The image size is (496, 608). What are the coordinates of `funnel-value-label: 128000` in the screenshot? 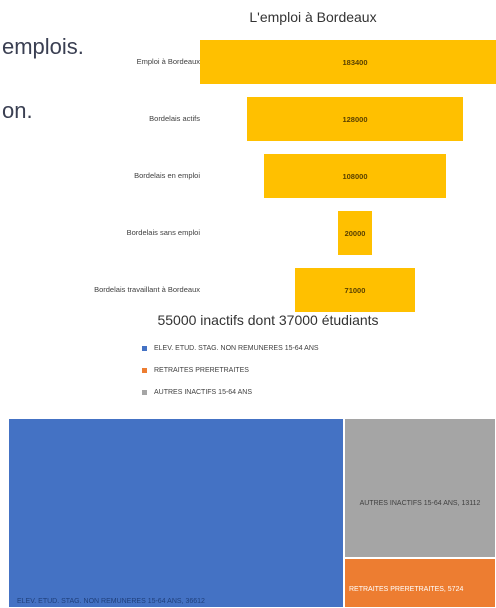 It's located at (355, 119).